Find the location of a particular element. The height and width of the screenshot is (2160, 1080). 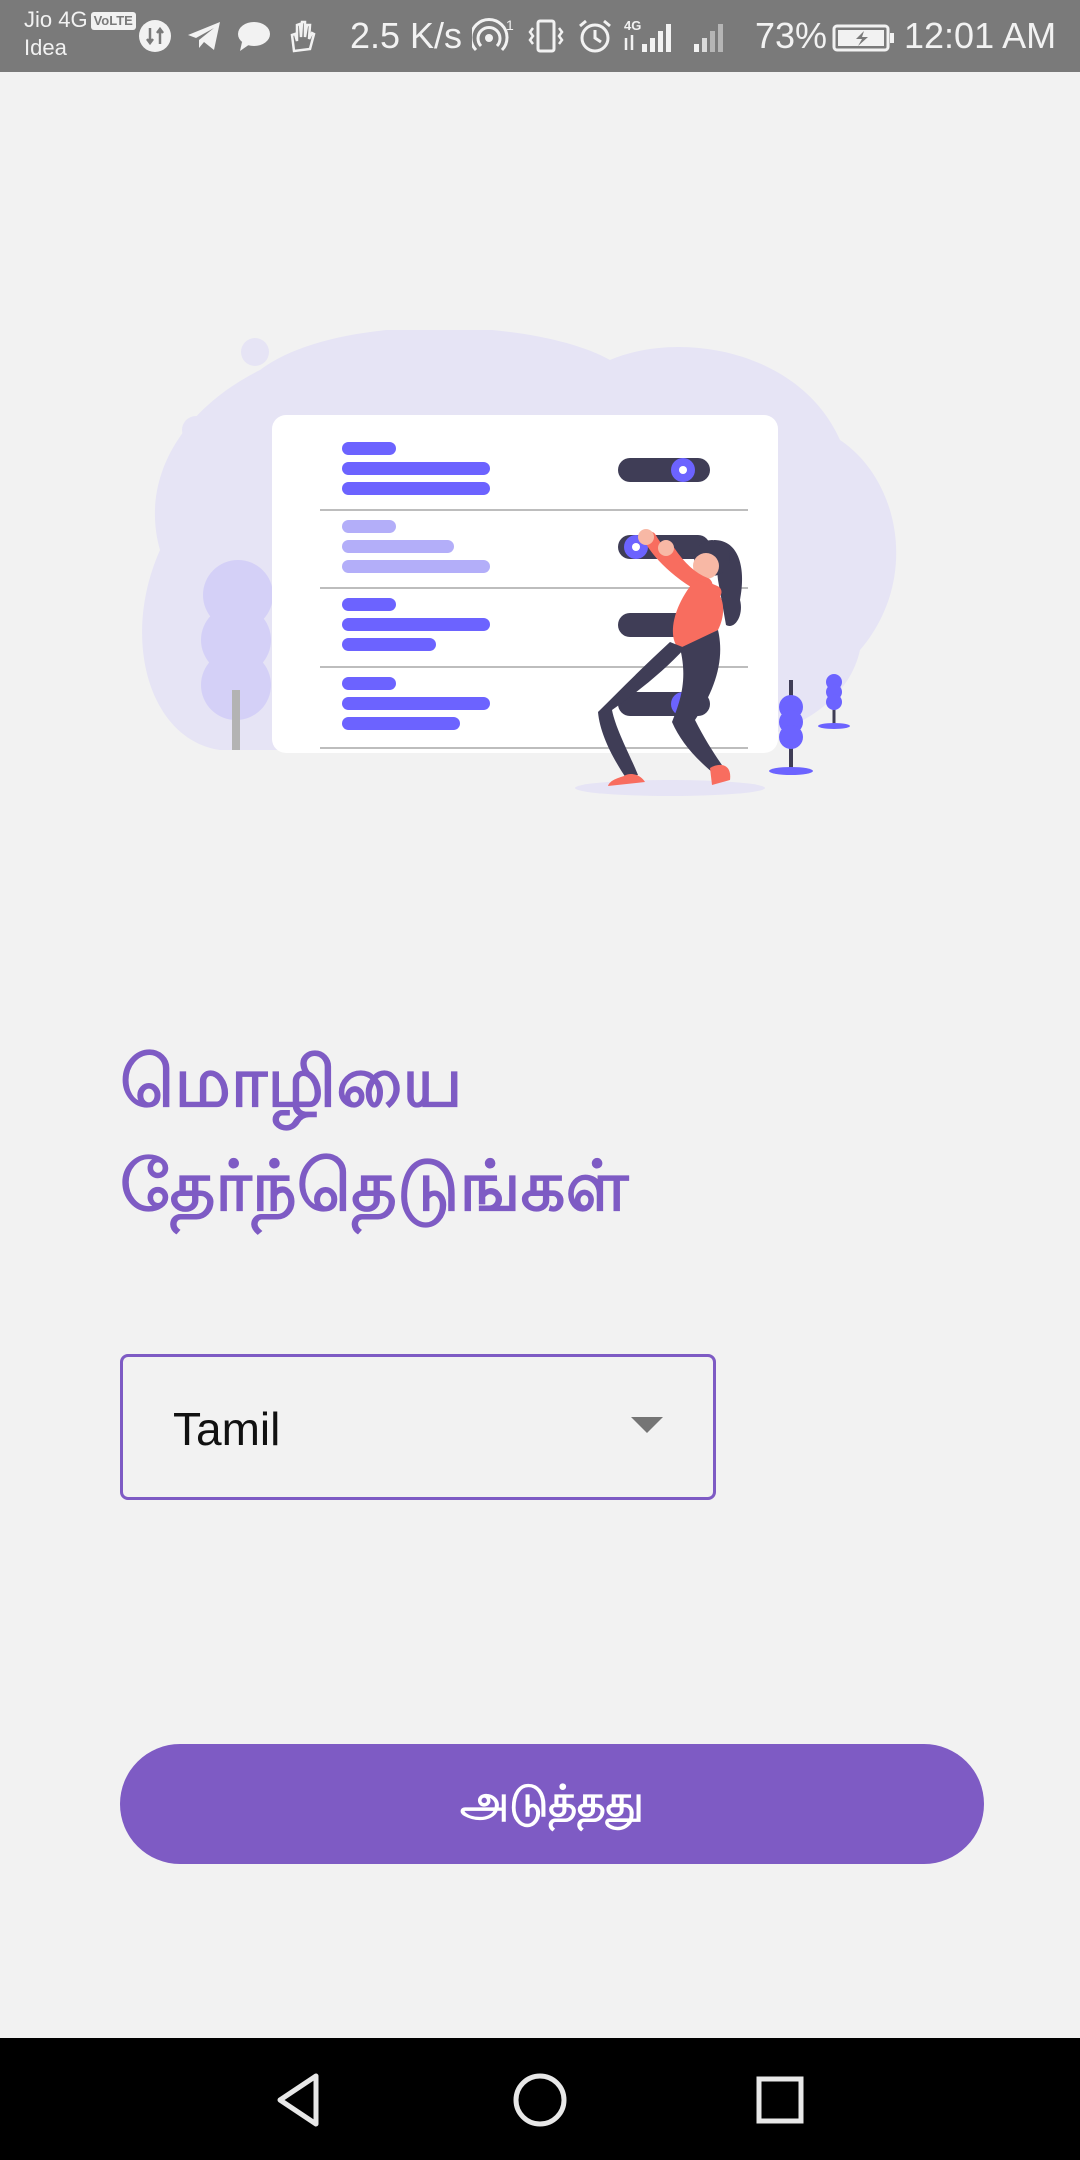

carrier-name-secondary: Idea is located at coordinates (45, 47).